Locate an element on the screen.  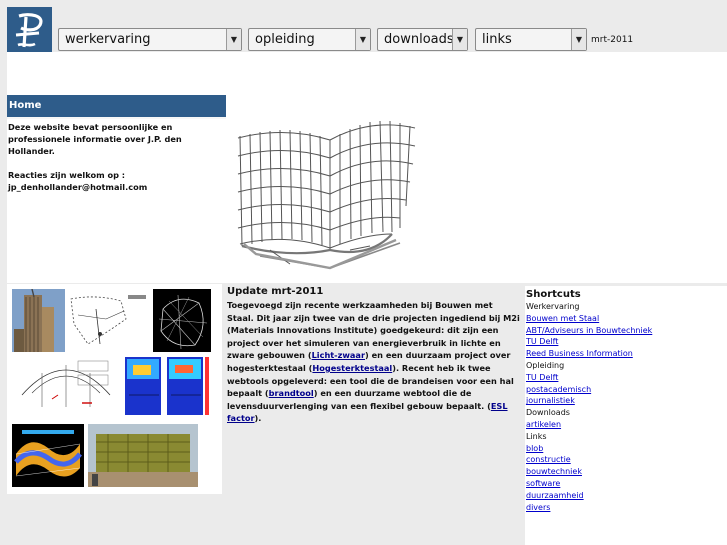
shortcut-link: postacademisch is located at coordinates (626, 390).